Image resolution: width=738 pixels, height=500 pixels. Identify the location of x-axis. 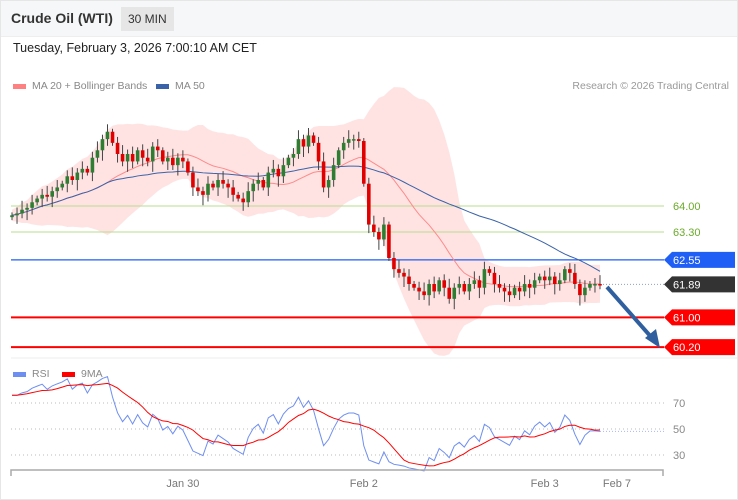
(337, 472).